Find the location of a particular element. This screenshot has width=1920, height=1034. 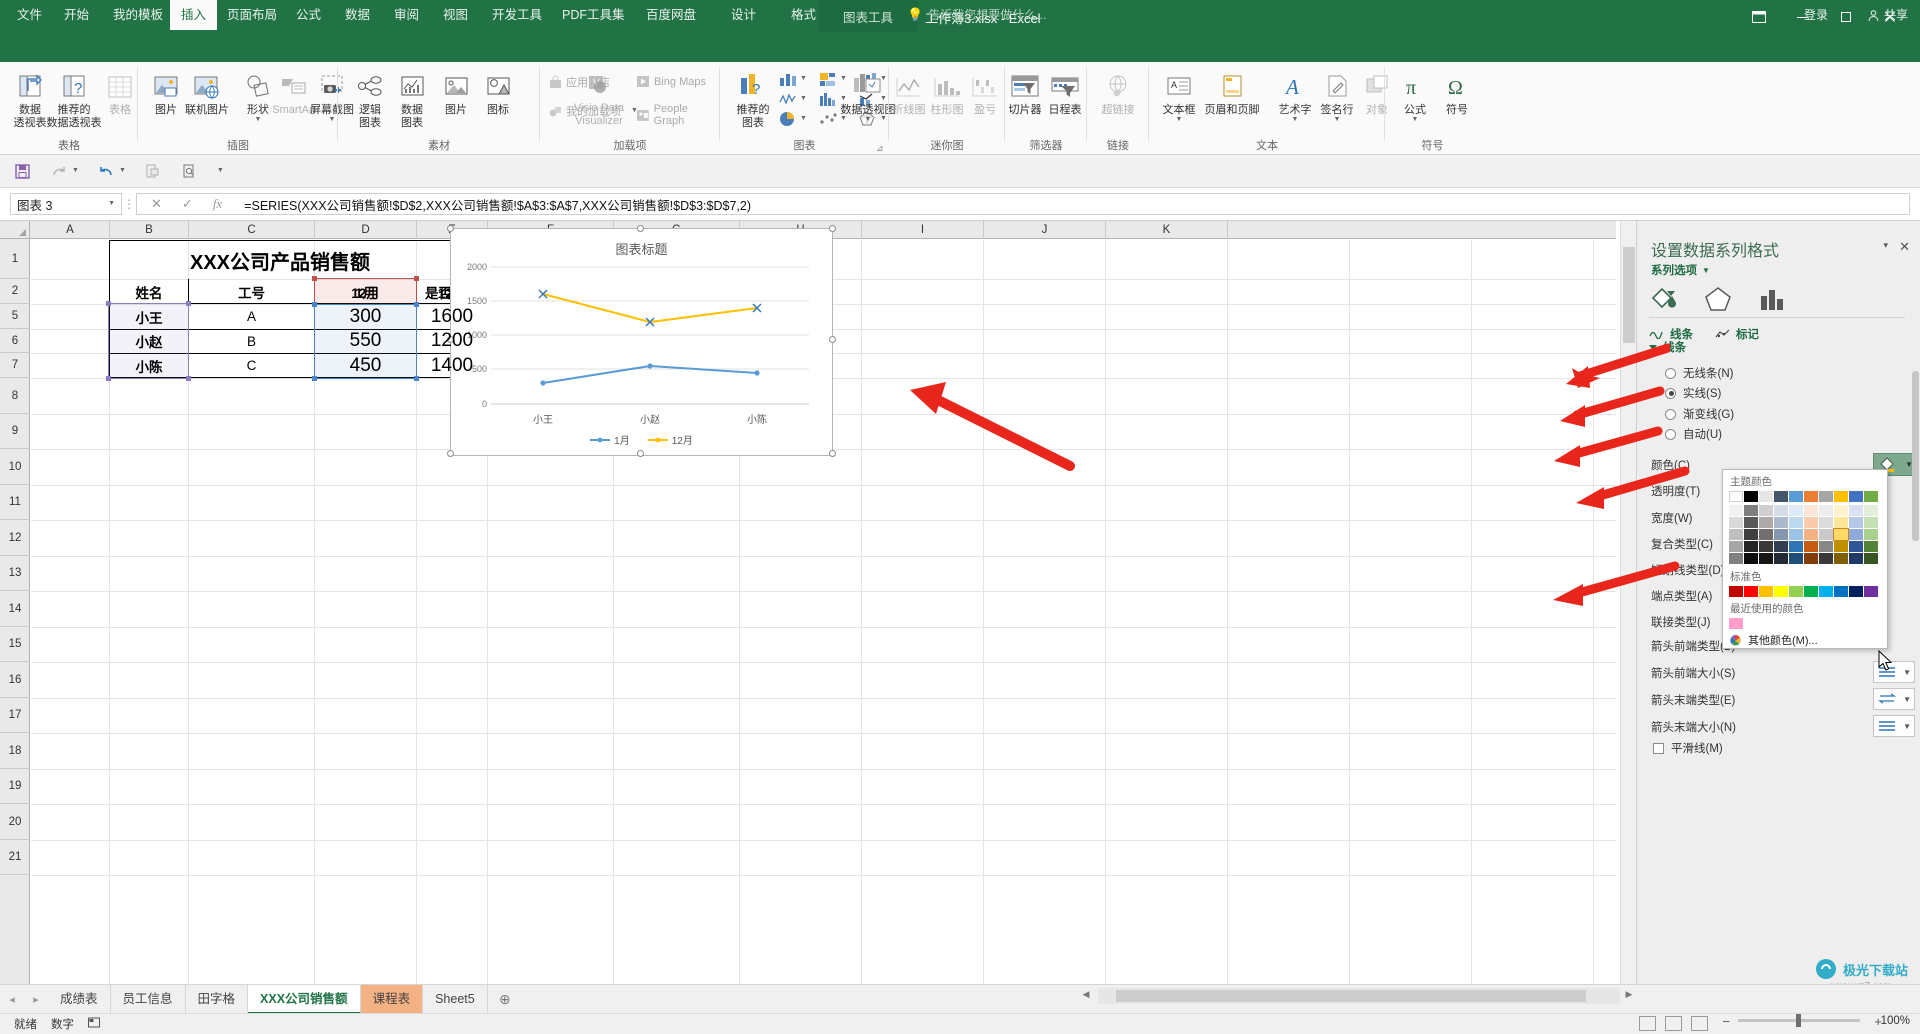

confirm-formula-button: ✓ is located at coordinates (187, 204).